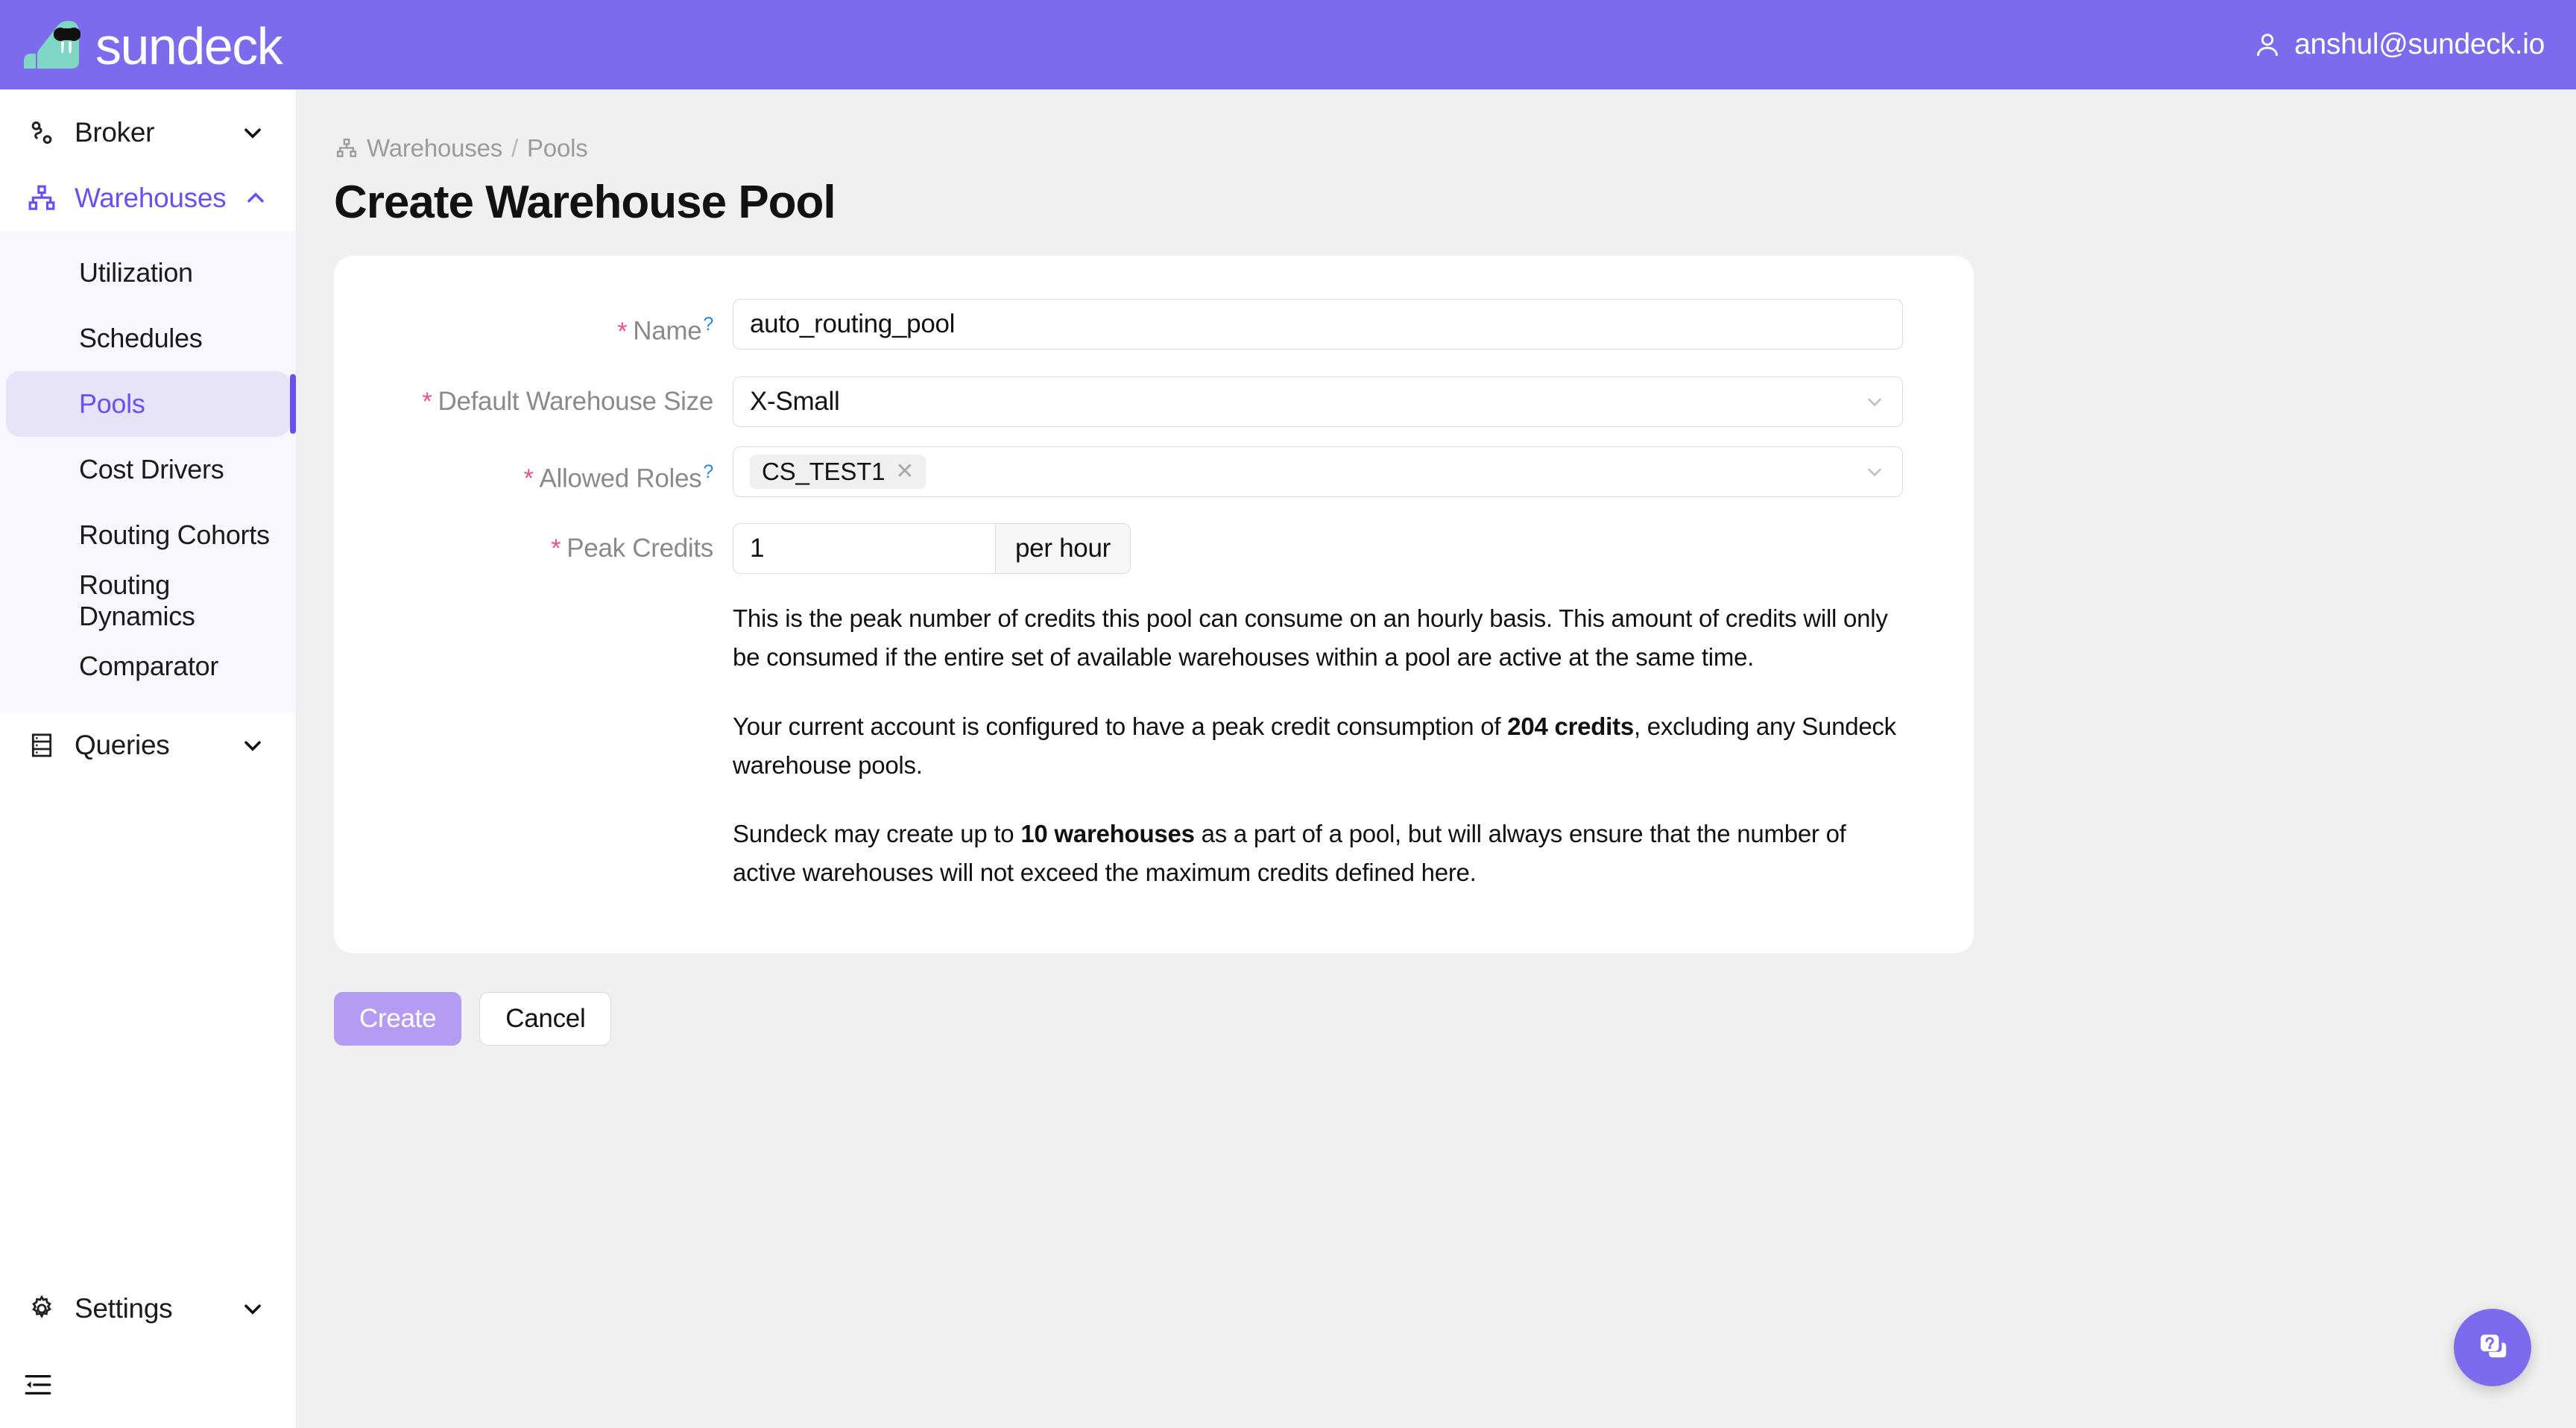 The image size is (2576, 1428). What do you see at coordinates (189, 46) in the screenshot?
I see `brand-name: sundeck` at bounding box center [189, 46].